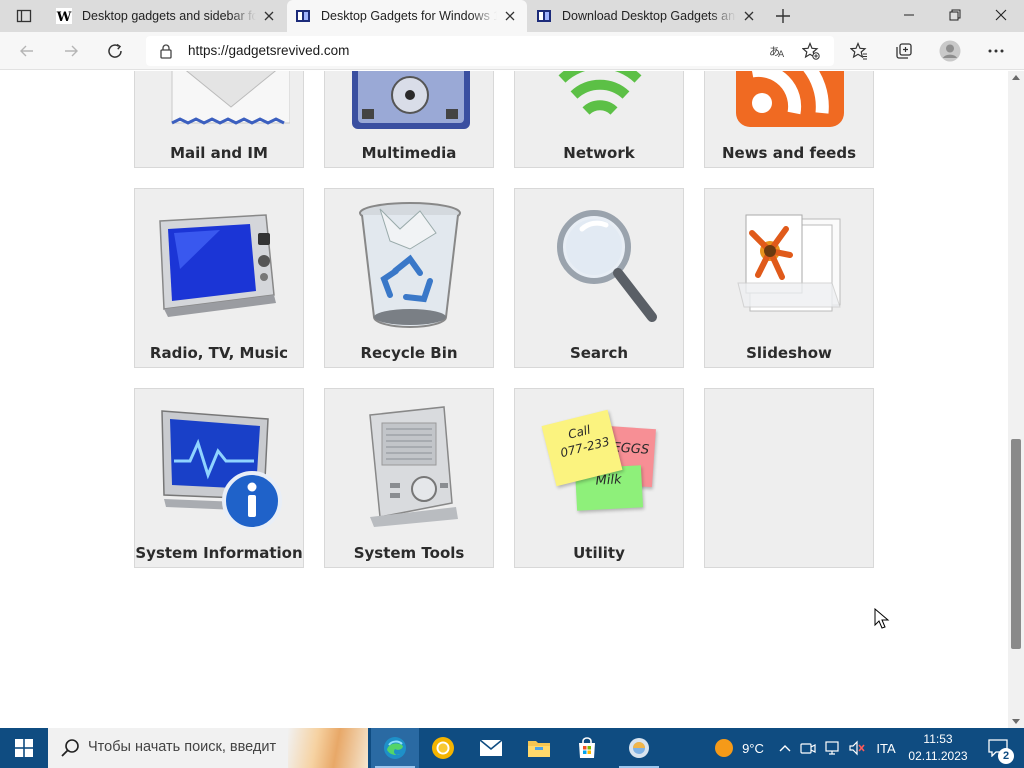  Describe the element at coordinates (607, 266) in the screenshot. I see `magnifier-icon` at that location.